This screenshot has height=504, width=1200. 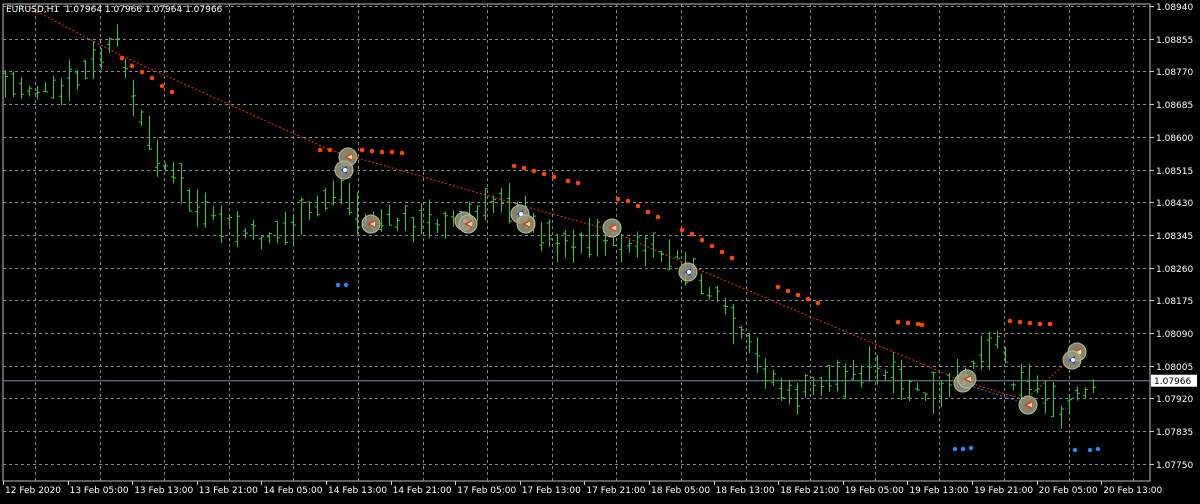 I want to click on time-label: 13 Feb 21:00, so click(x=228, y=491).